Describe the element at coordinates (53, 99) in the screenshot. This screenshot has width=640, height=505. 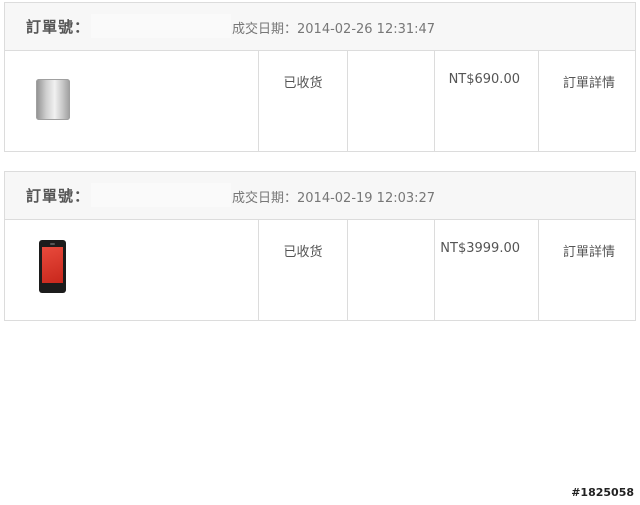
I see `power-bank-icon` at that location.